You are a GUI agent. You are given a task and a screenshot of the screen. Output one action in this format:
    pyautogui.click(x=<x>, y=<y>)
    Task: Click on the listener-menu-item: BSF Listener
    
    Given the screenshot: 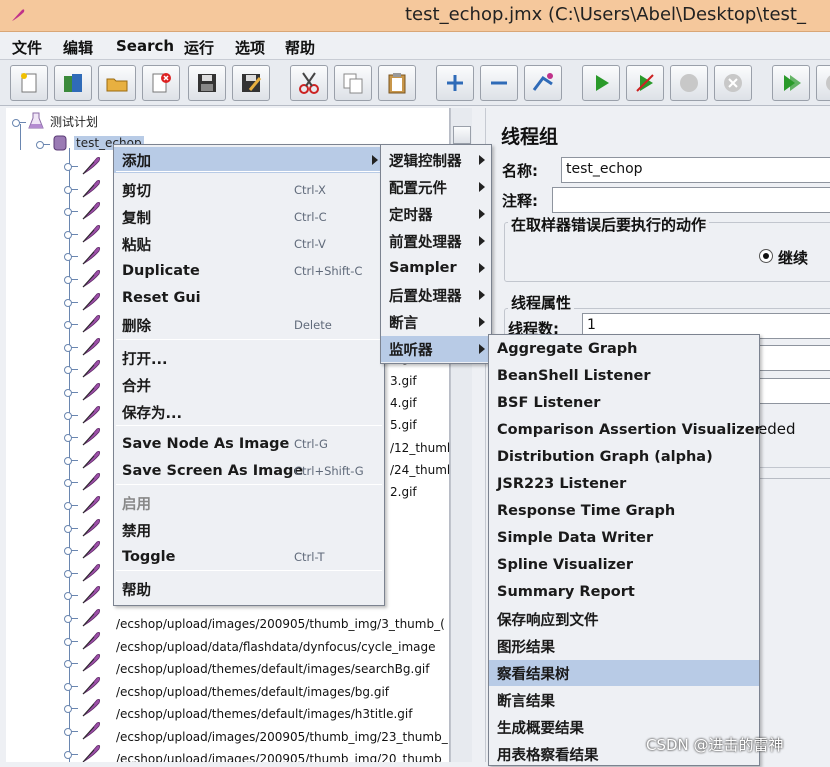 What is the action you would take?
    pyautogui.click(x=624, y=403)
    